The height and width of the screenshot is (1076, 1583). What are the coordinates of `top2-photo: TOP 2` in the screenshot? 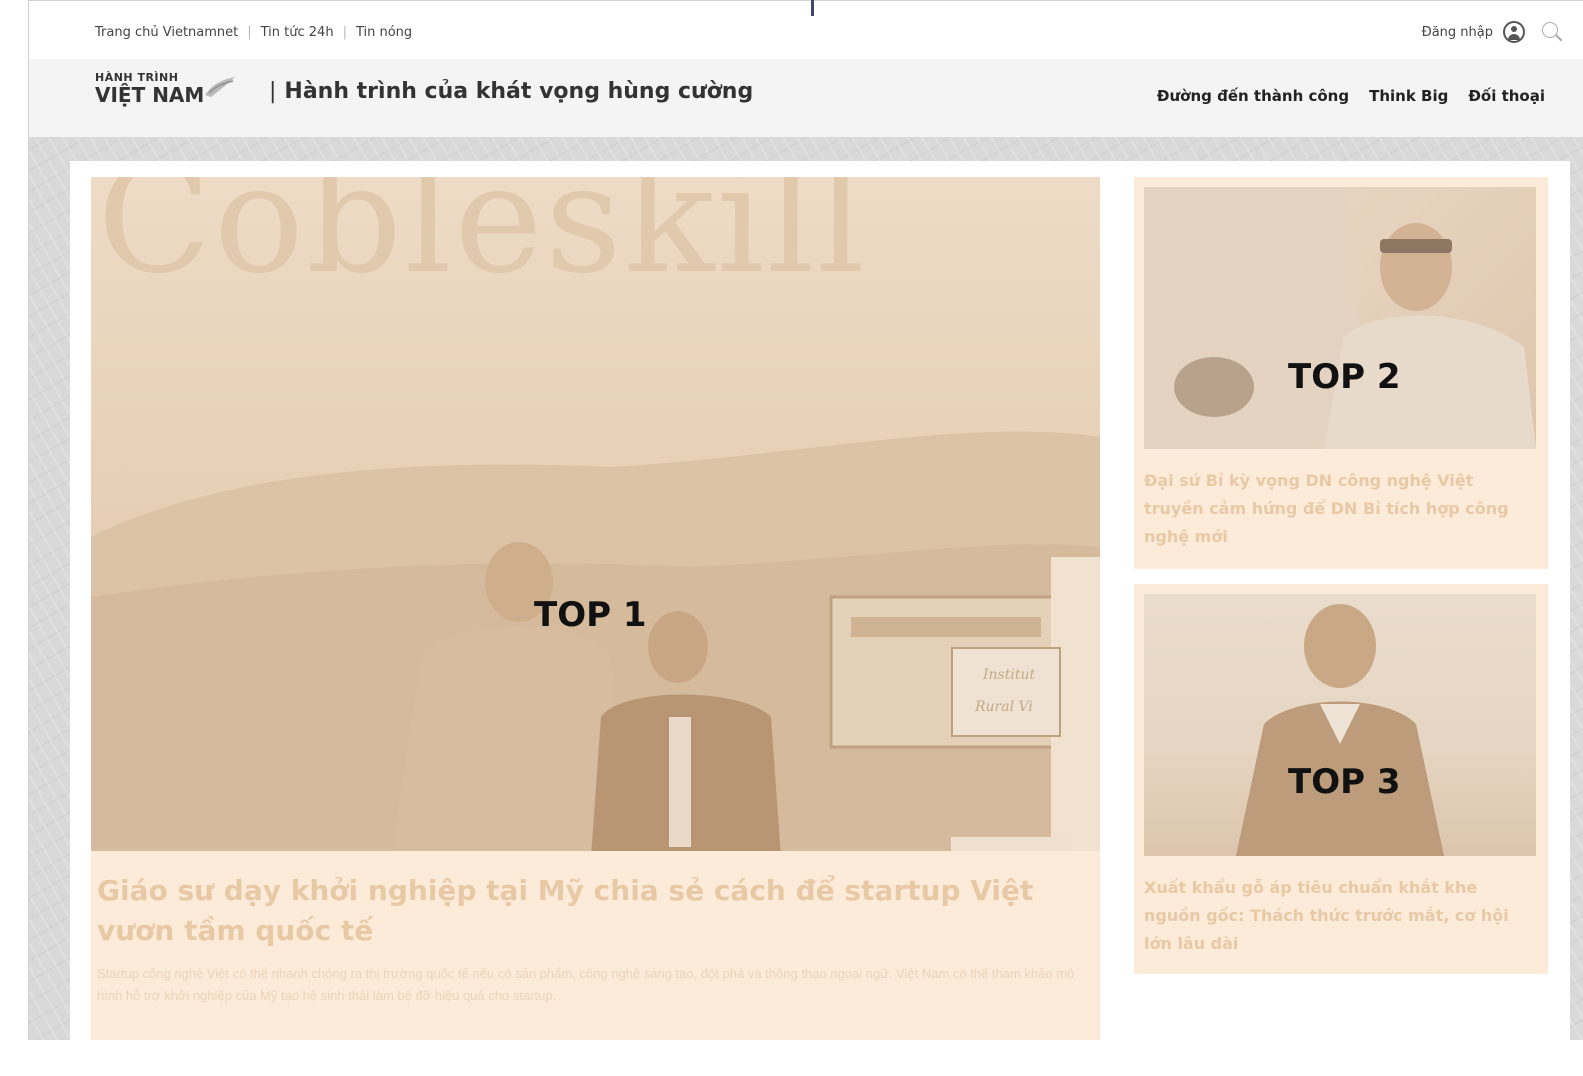 It's located at (1340, 318).